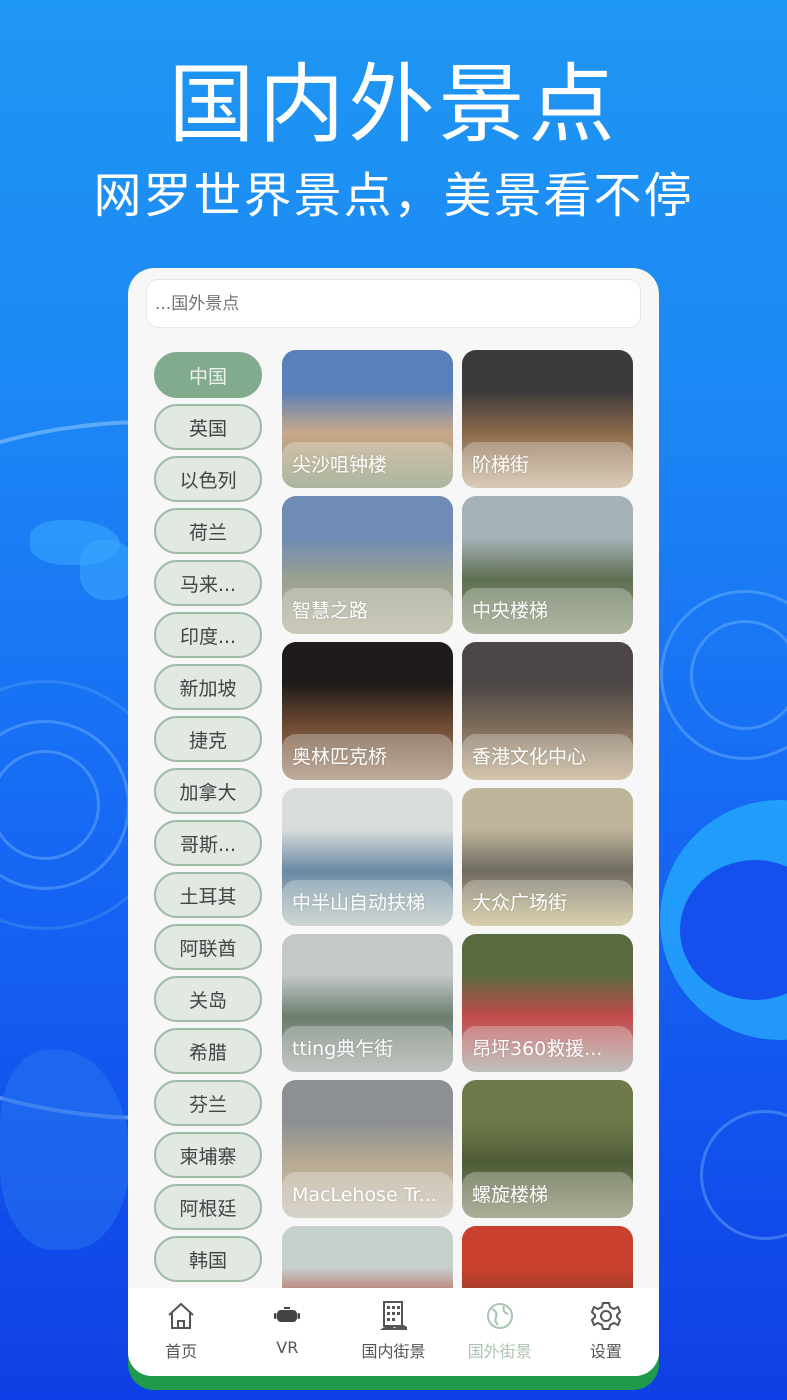 Image resolution: width=787 pixels, height=1400 pixels. What do you see at coordinates (393, 1316) in the screenshot?
I see `building-icon` at bounding box center [393, 1316].